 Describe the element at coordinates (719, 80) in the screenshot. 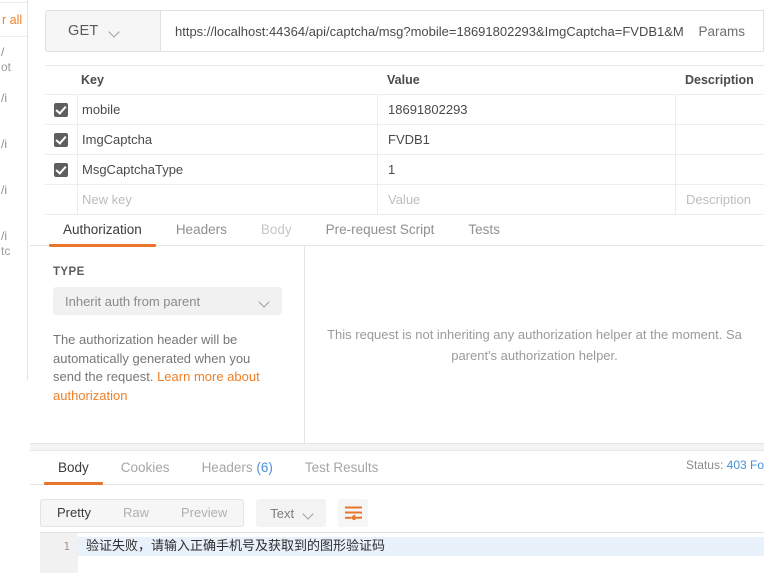

I see `column-header-description: Description` at that location.